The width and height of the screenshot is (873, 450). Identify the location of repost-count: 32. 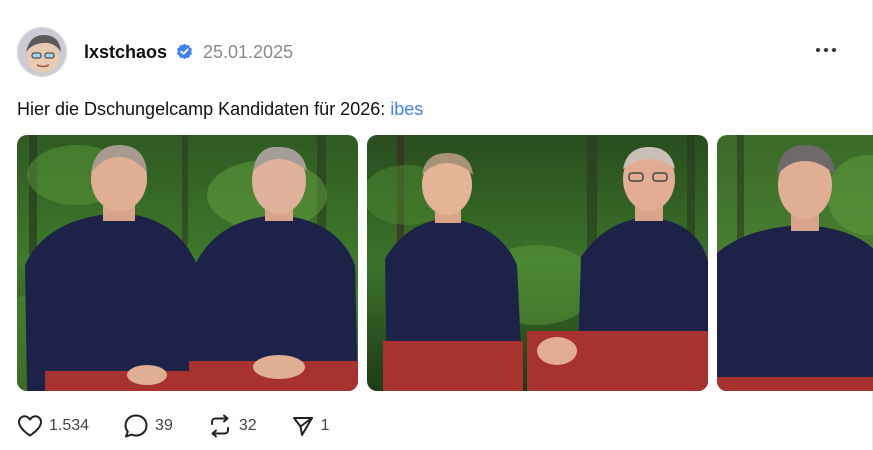
(247, 425).